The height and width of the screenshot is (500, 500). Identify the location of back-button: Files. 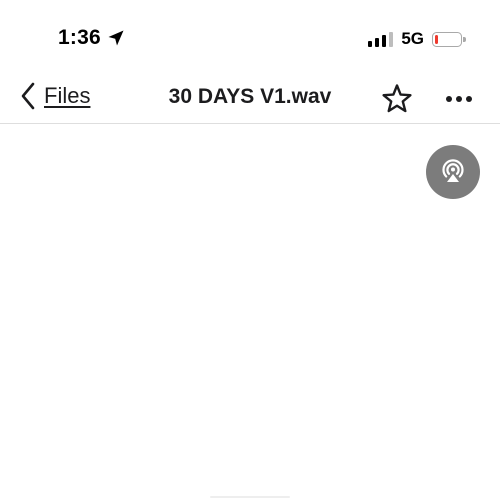
(55, 96).